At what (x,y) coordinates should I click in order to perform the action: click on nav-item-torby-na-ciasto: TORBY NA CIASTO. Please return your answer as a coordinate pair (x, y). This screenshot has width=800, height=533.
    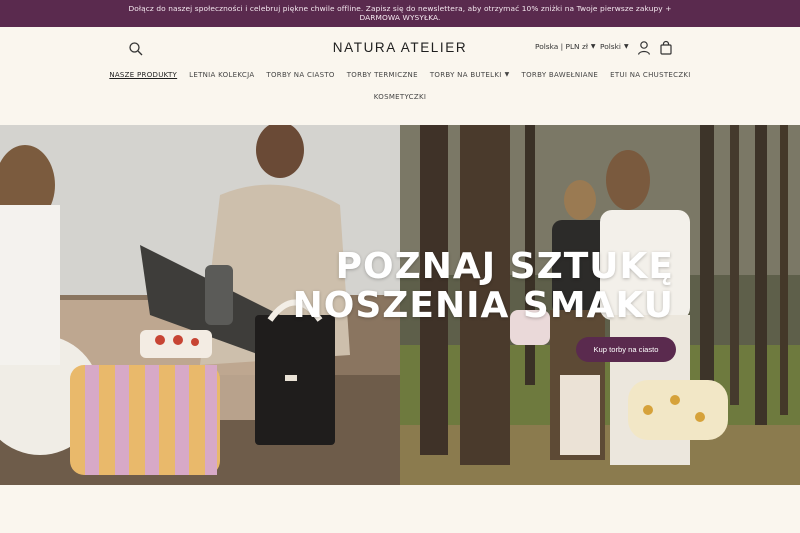
    Looking at the image, I should click on (300, 75).